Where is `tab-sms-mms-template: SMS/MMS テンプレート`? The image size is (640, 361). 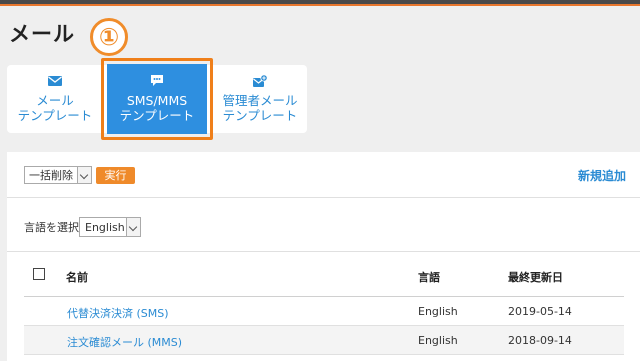 tab-sms-mms-template: SMS/MMS テンプレート is located at coordinates (157, 99).